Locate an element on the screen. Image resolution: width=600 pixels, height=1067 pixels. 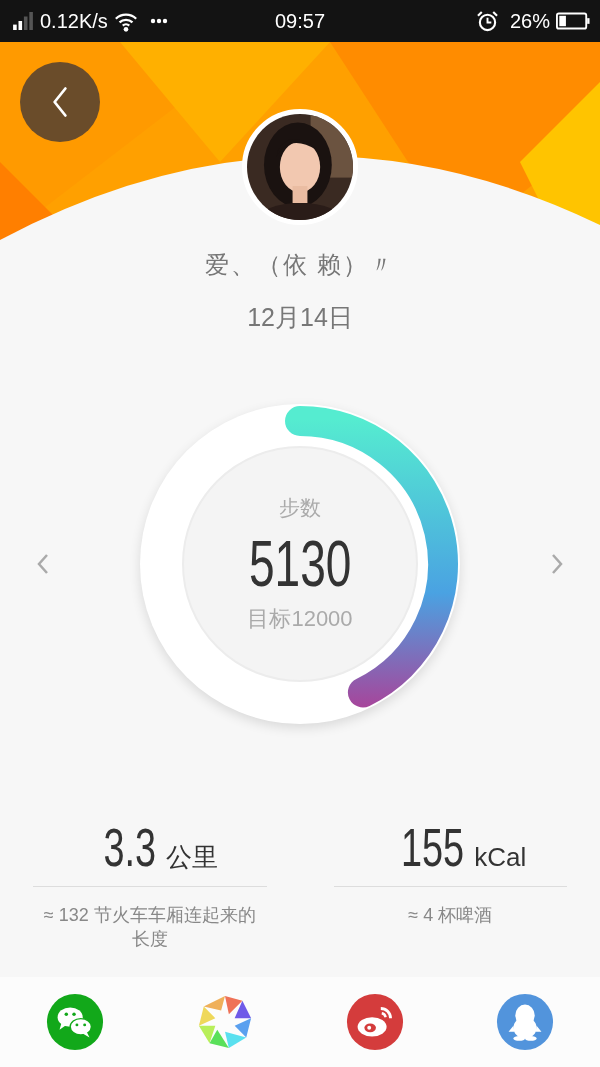
stat-value: 3.3 is located at coordinates (130, 847).